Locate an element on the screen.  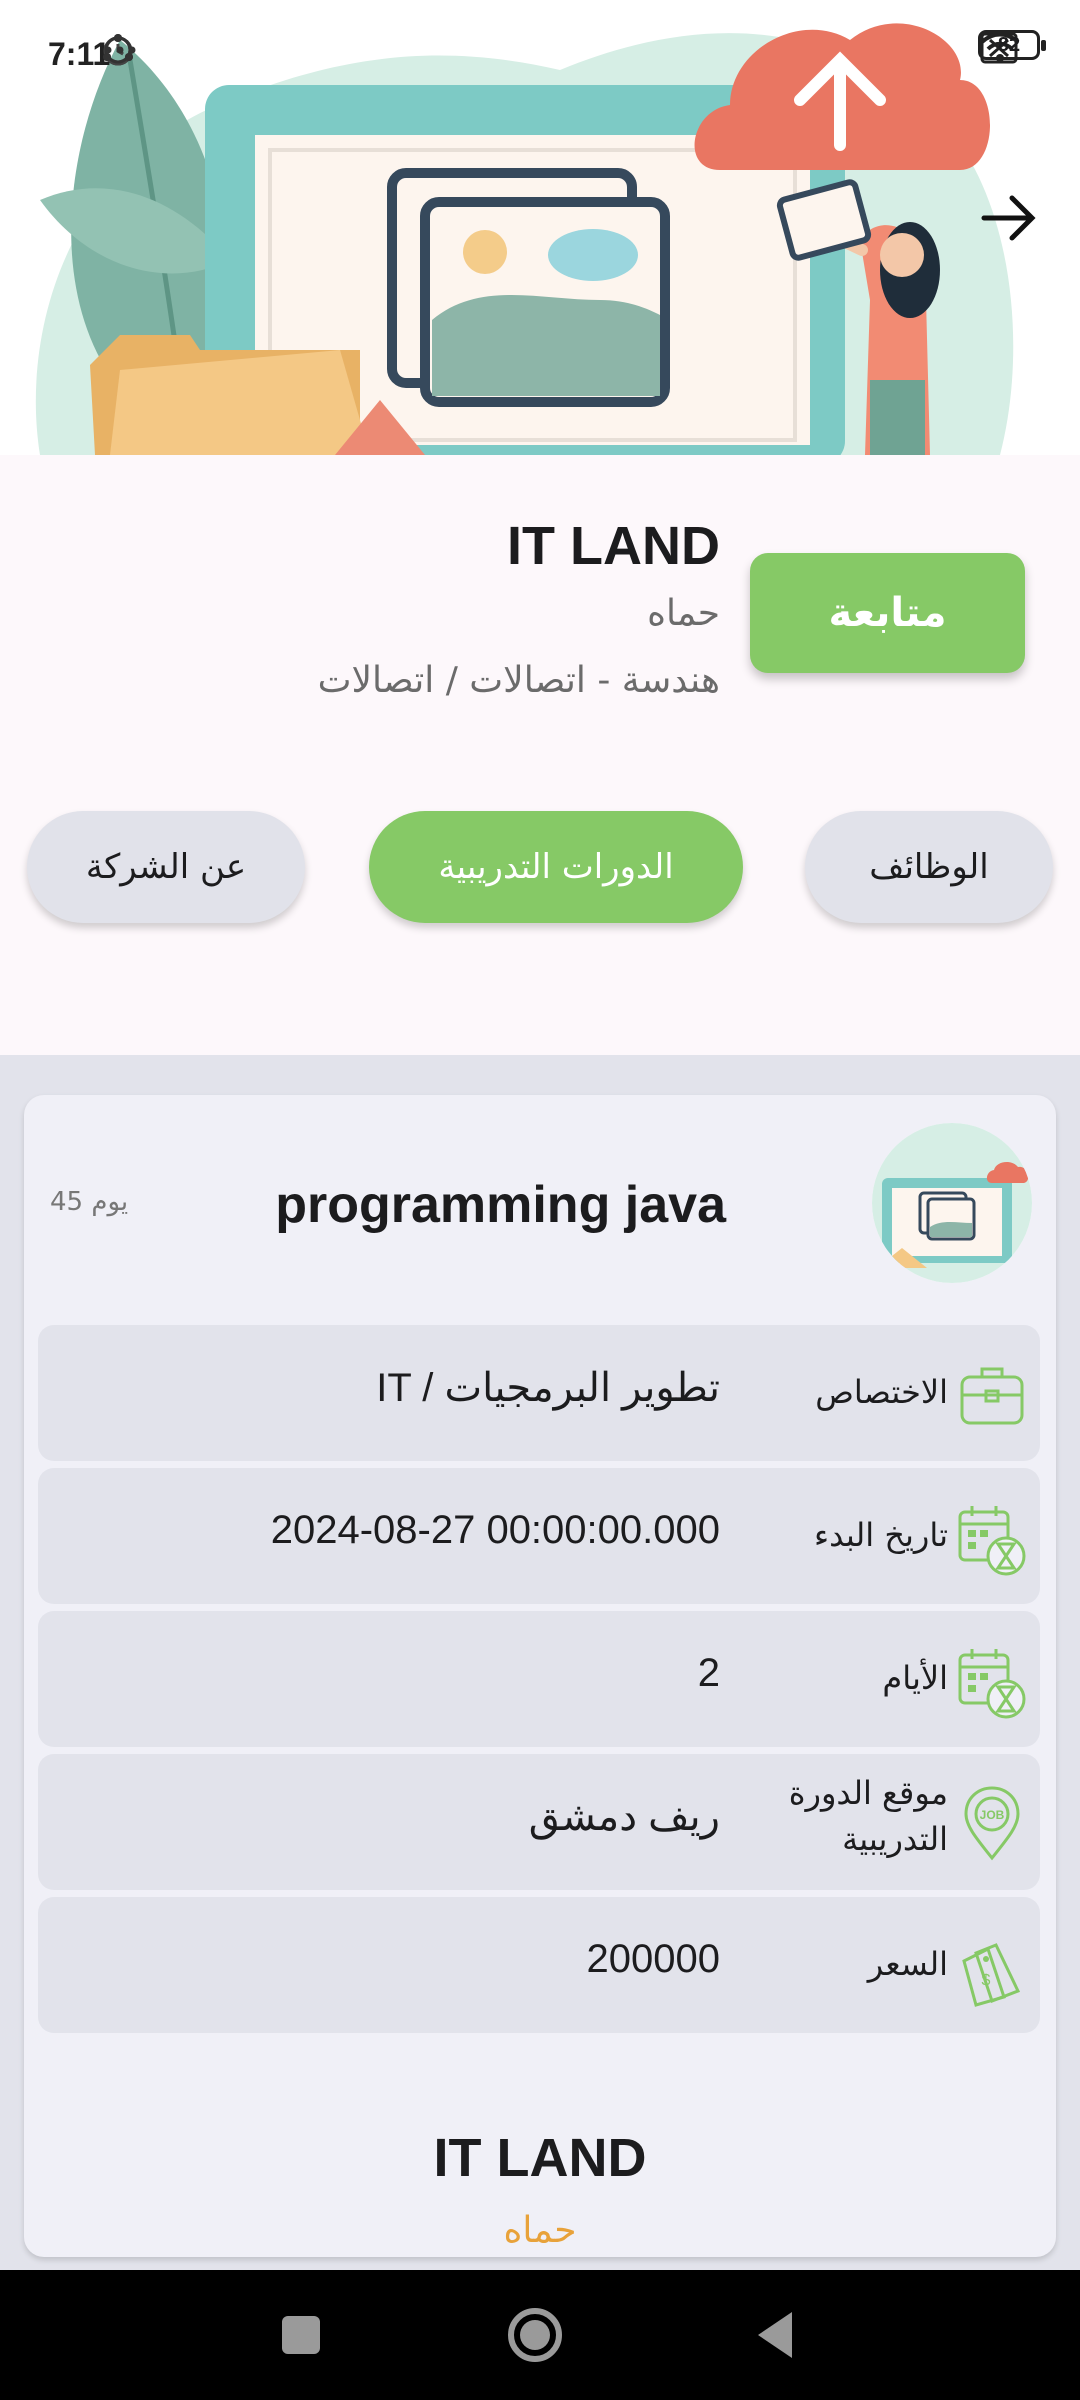
course-thumbnail-image is located at coordinates (952, 1203).